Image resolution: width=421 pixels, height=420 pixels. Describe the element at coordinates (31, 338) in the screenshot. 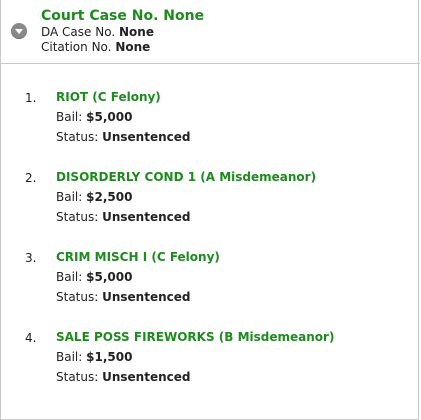

I see `charge-number: 4.` at that location.